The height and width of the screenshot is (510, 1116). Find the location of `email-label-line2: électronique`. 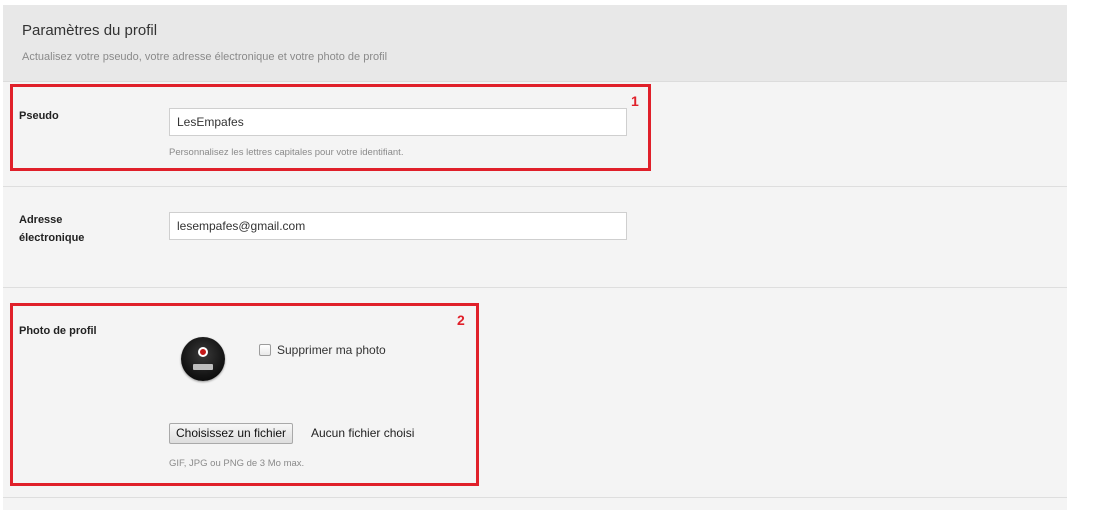

email-label-line2: électronique is located at coordinates (52, 238).